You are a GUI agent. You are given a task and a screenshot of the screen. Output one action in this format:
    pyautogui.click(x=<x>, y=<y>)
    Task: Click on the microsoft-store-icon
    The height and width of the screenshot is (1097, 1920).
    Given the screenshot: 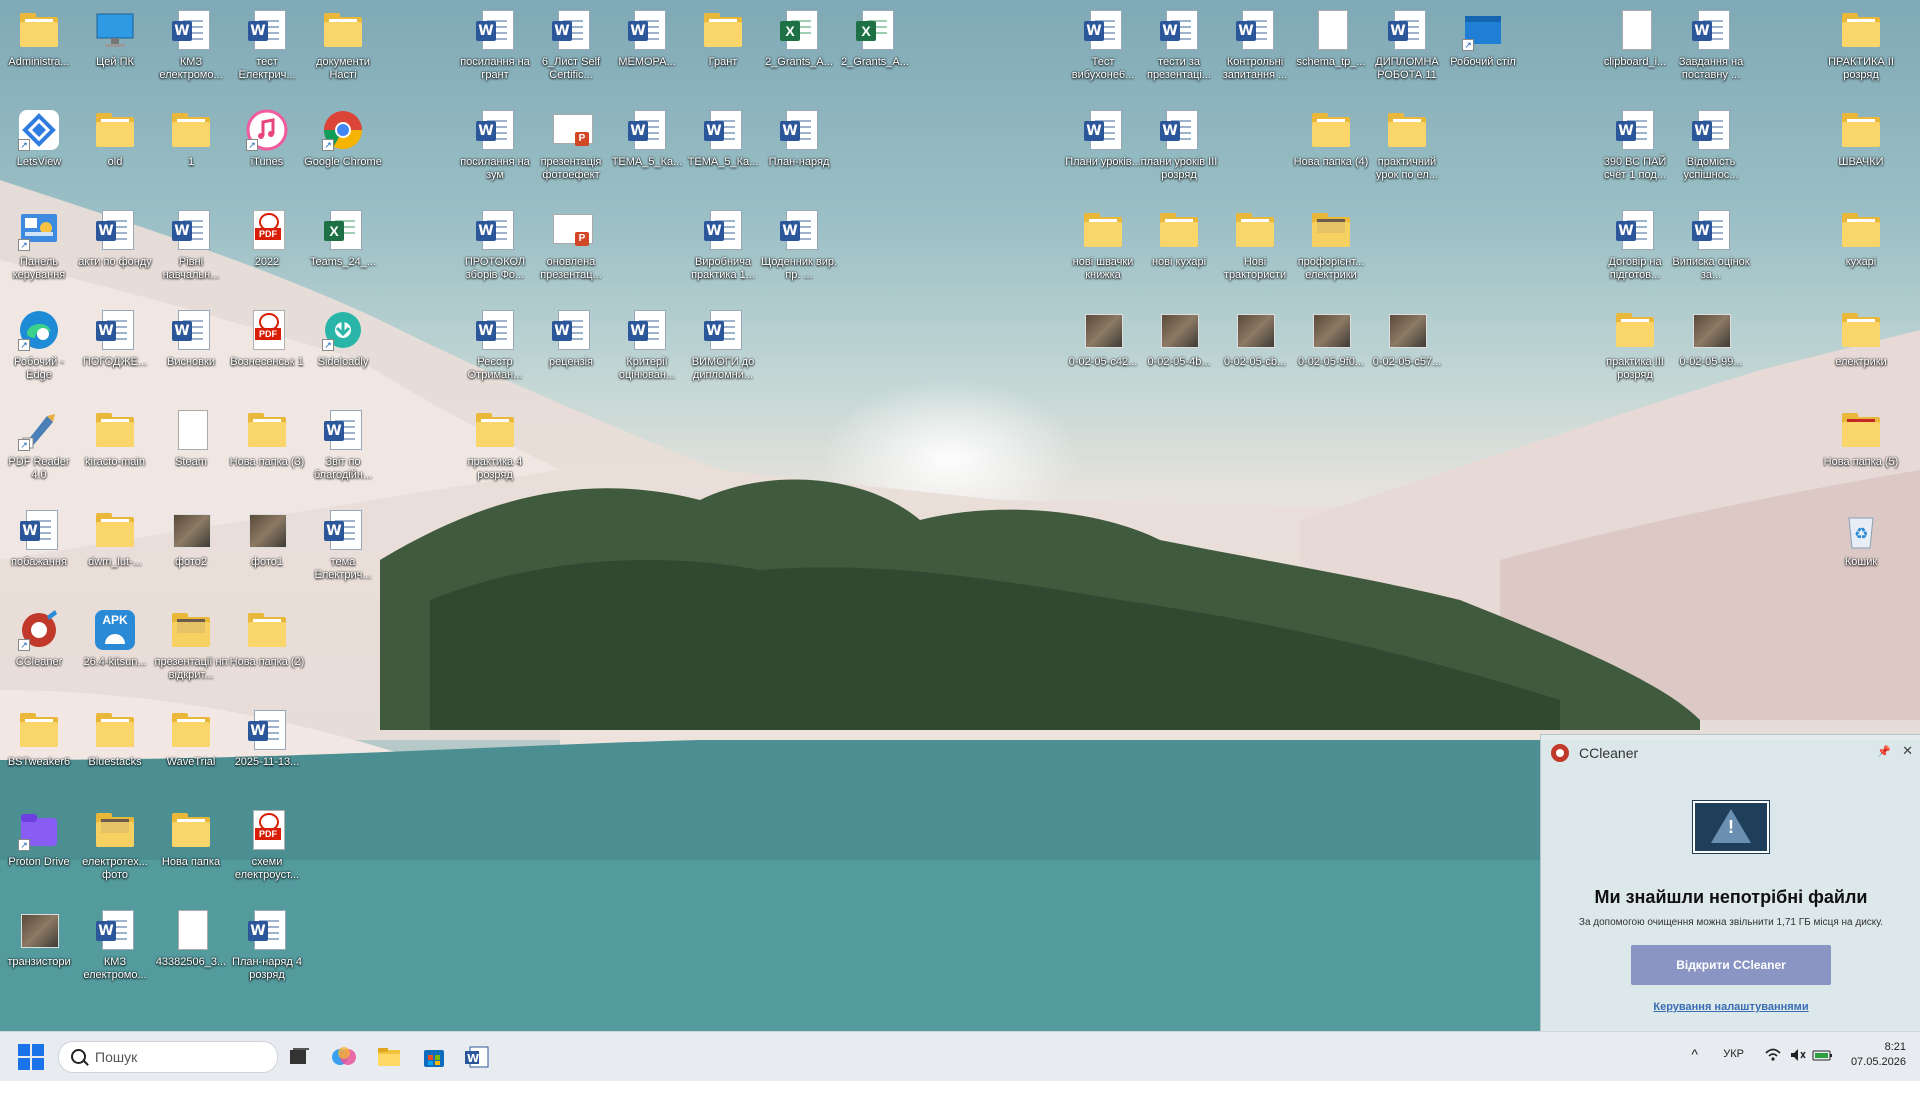 What is the action you would take?
    pyautogui.click(x=434, y=1057)
    